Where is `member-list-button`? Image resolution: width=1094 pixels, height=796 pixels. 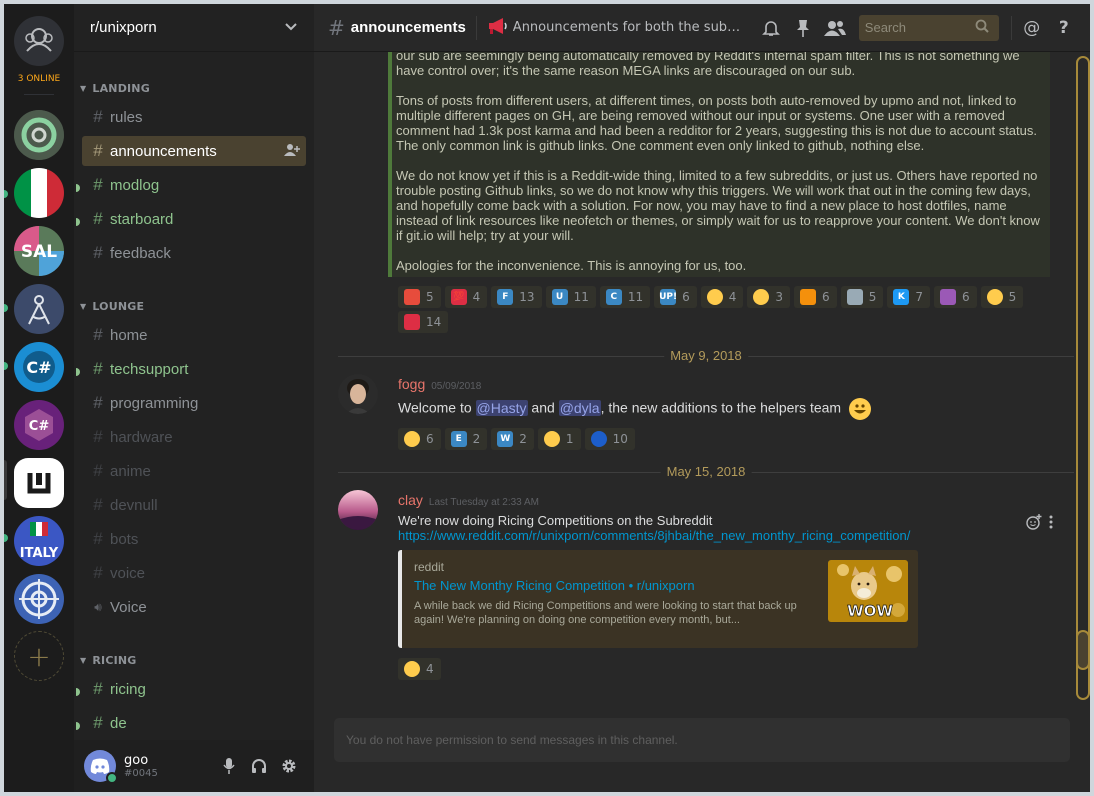
member-list-button is located at coordinates (835, 28).